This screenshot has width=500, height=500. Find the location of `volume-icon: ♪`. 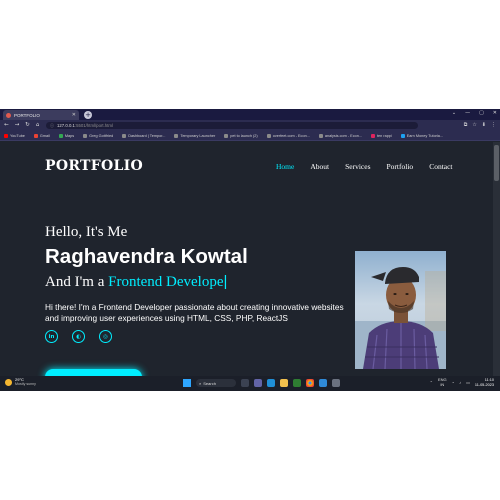

volume-icon: ♪ is located at coordinates (460, 382).